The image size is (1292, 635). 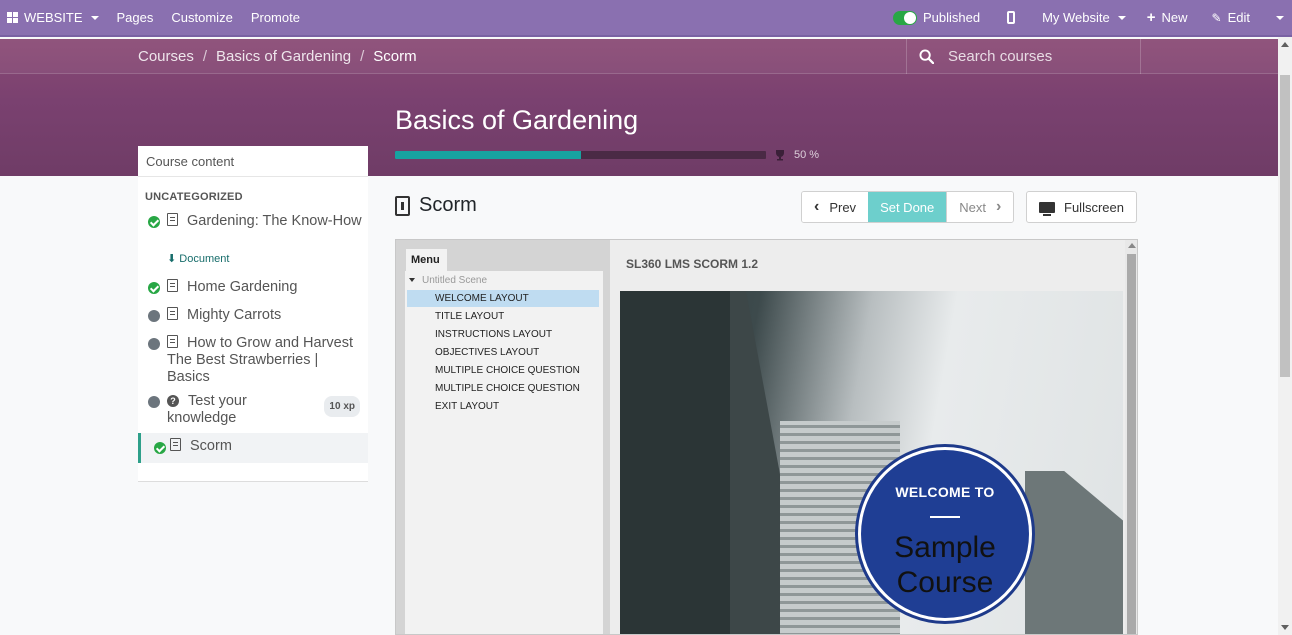 What do you see at coordinates (1038, 56) in the screenshot?
I see `search-input` at bounding box center [1038, 56].